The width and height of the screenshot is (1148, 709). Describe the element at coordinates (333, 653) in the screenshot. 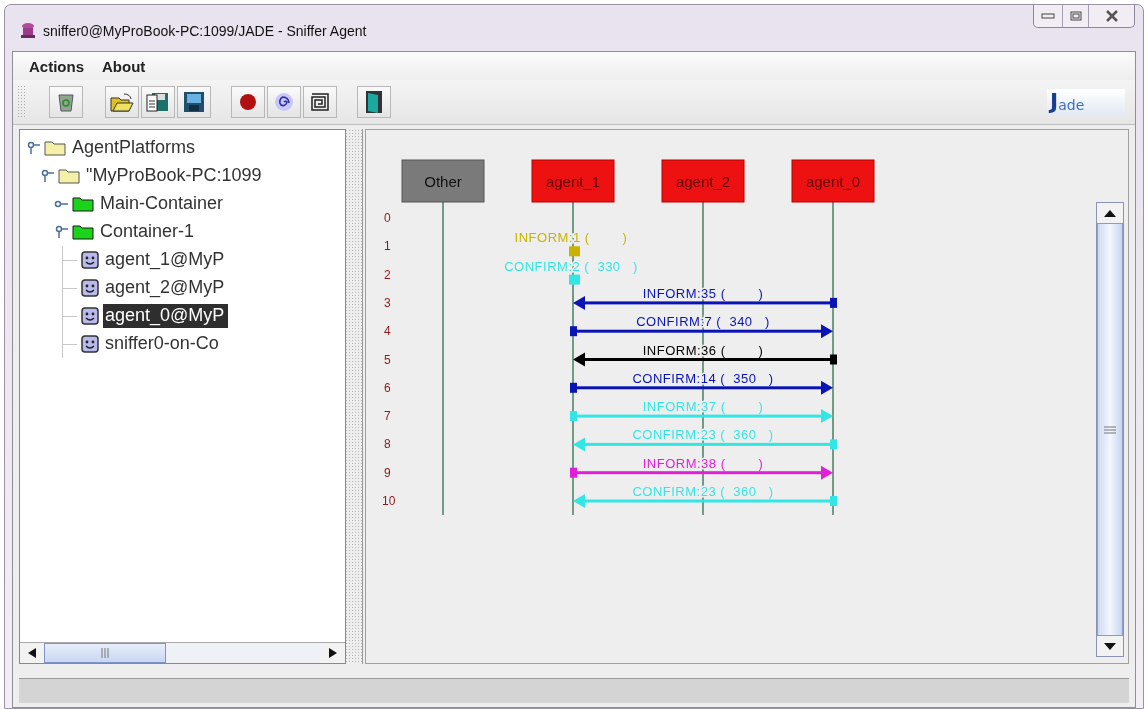

I see `right-arrow-icon` at that location.